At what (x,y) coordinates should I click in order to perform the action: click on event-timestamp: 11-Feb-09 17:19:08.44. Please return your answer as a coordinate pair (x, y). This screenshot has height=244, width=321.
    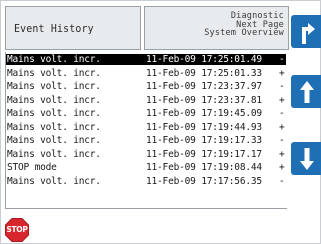
    Looking at the image, I should click on (204, 167).